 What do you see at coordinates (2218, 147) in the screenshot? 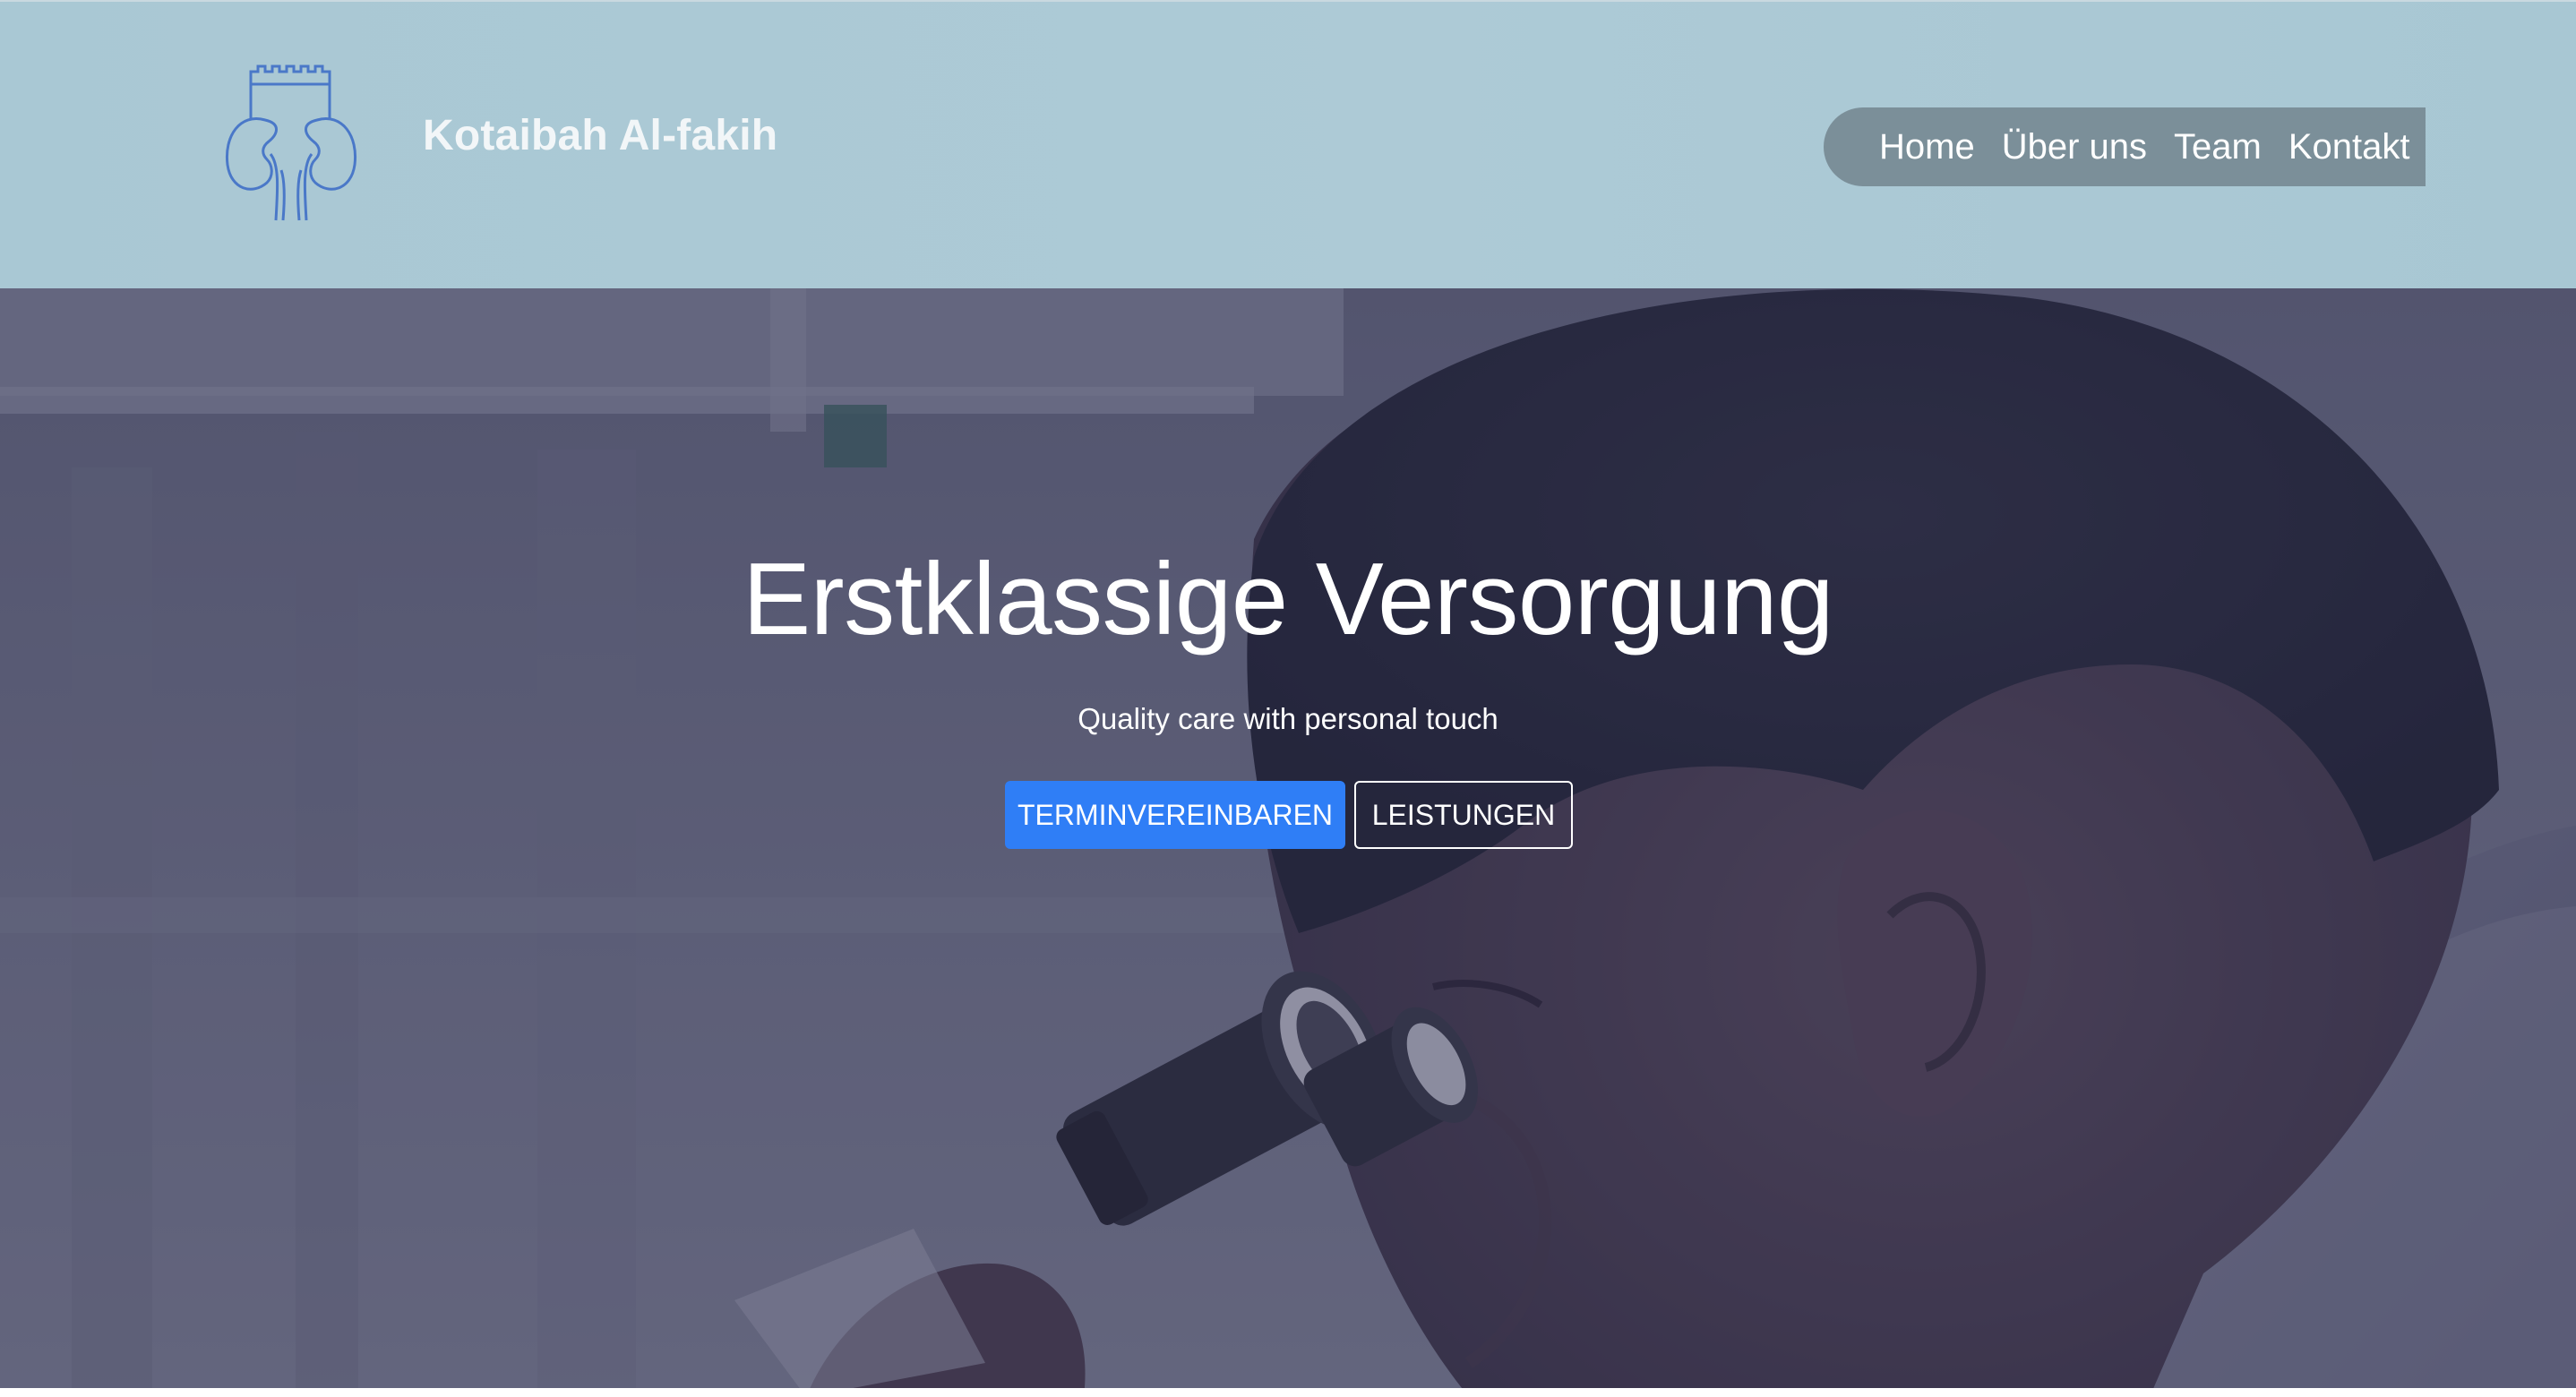
I see `nav-link-team: Team` at bounding box center [2218, 147].